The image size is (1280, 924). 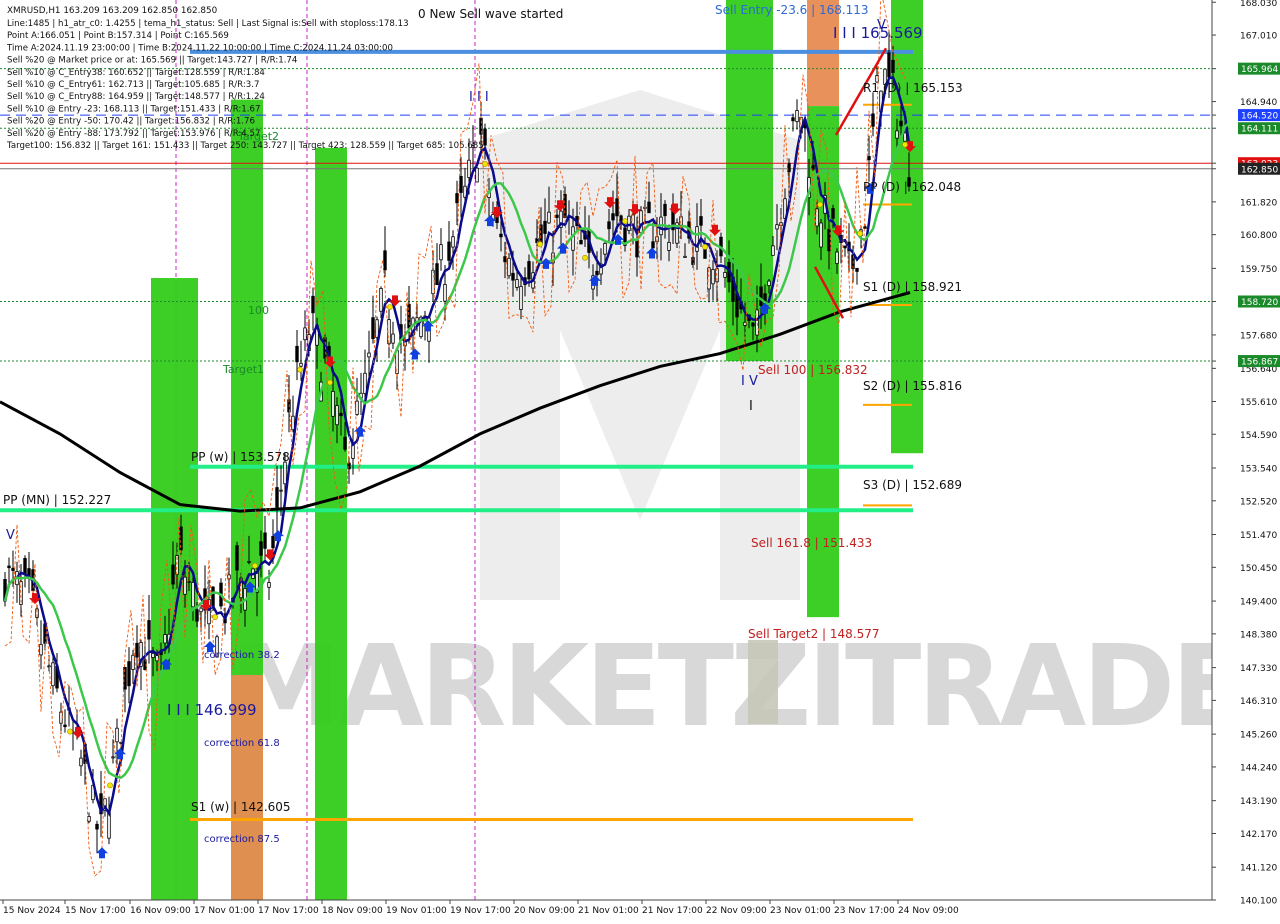 I want to click on price-badge-label: 156.867, so click(x=1259, y=363).